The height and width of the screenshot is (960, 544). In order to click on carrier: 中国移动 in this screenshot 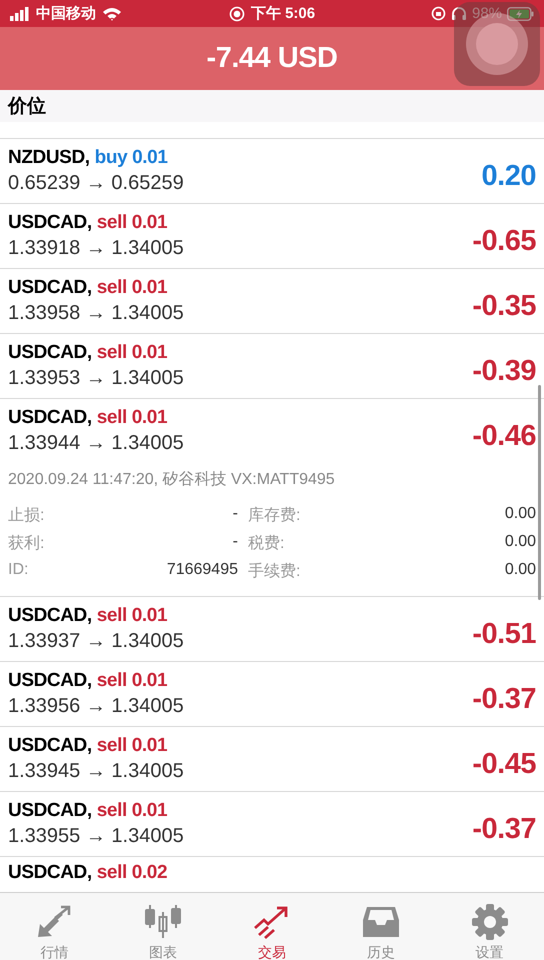, I will do `click(66, 13)`.